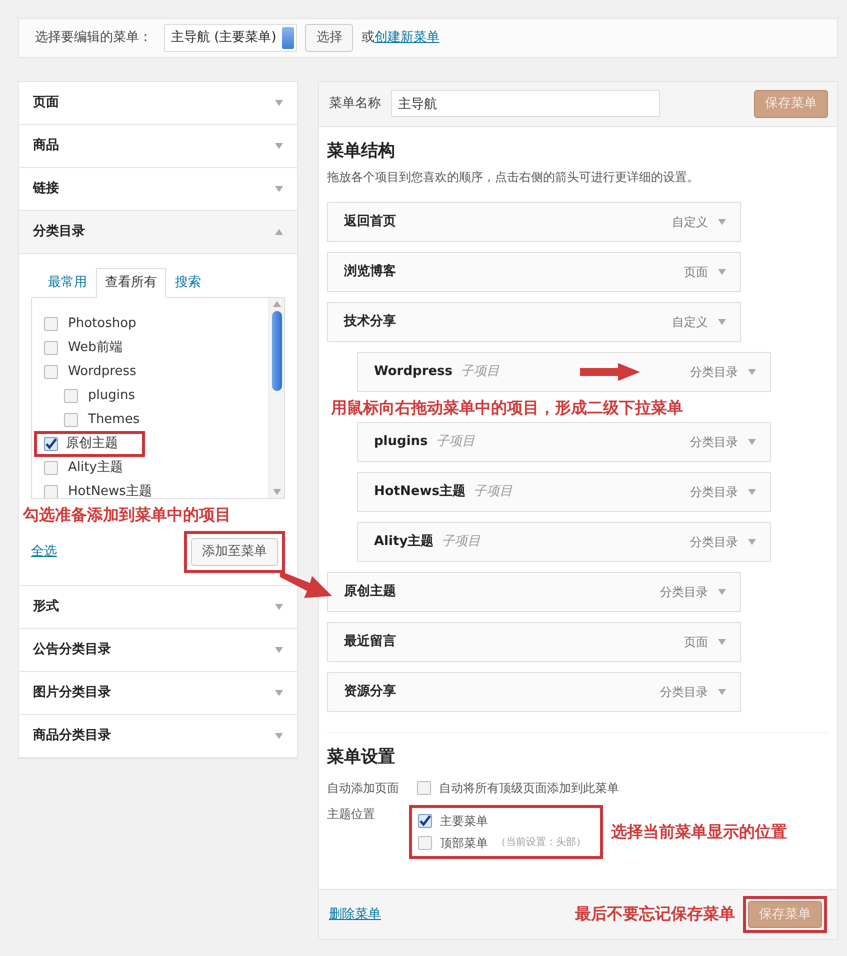 This screenshot has height=956, width=847. I want to click on menu-item-bar: 返回首页 自定义, so click(534, 222).